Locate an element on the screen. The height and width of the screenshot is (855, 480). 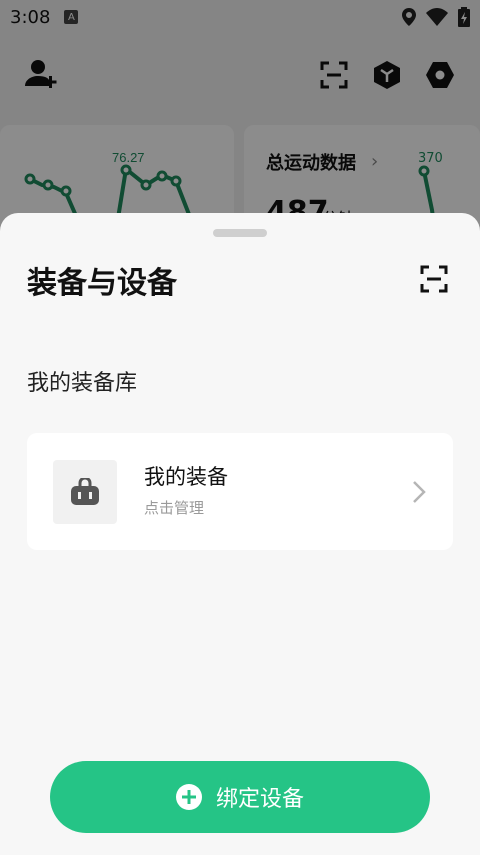
drag-handle is located at coordinates (240, 233).